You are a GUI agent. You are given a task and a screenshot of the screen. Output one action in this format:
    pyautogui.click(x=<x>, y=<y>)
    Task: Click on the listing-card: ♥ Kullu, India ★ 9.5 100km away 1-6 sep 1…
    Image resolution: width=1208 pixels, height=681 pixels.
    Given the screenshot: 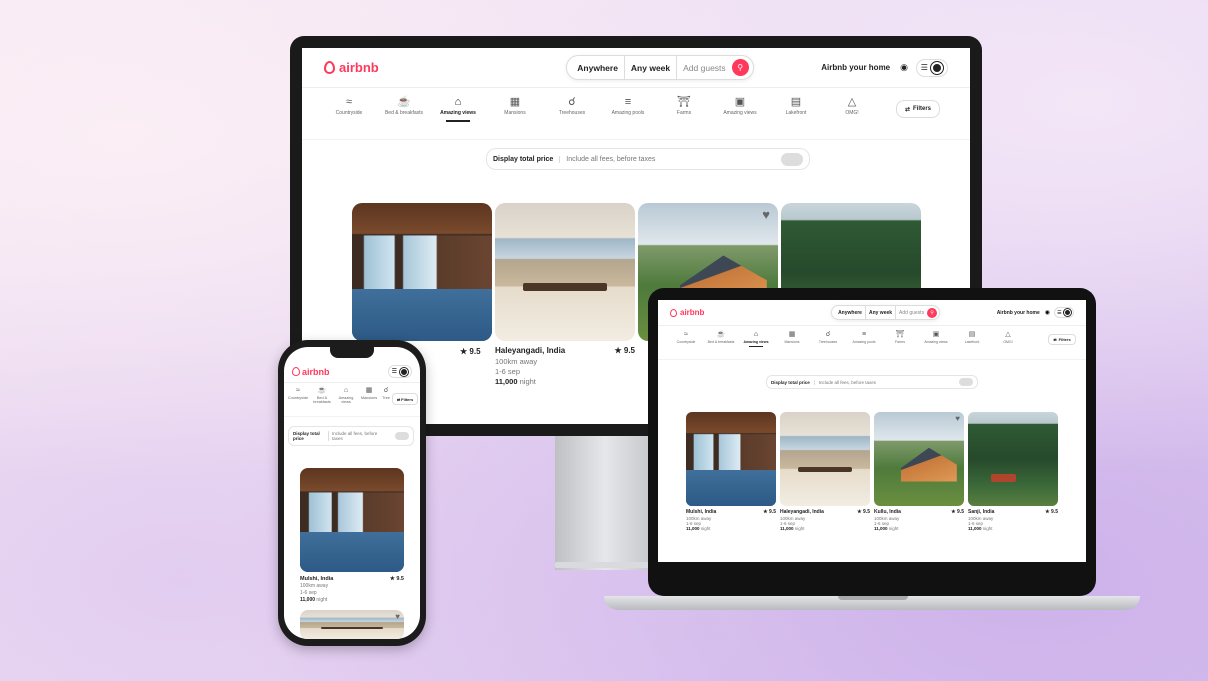 What is the action you would take?
    pyautogui.click(x=919, y=471)
    